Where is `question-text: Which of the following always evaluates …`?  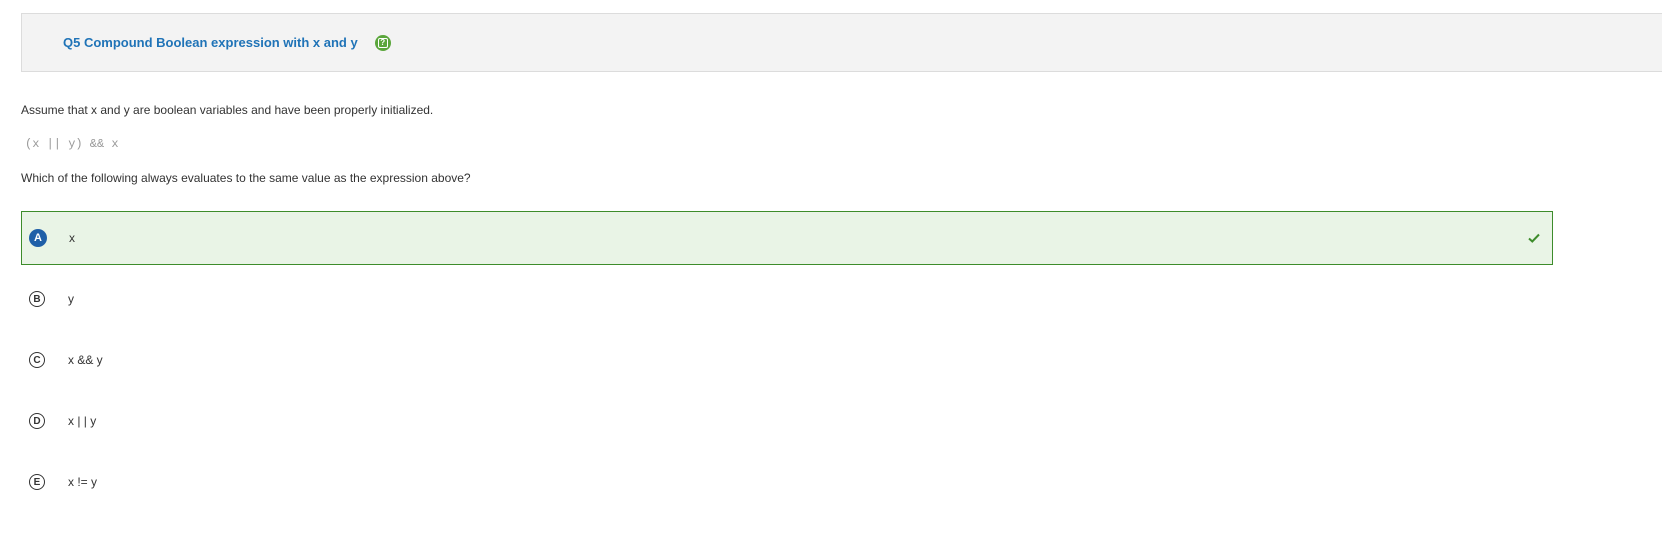 question-text: Which of the following always evaluates … is located at coordinates (246, 178).